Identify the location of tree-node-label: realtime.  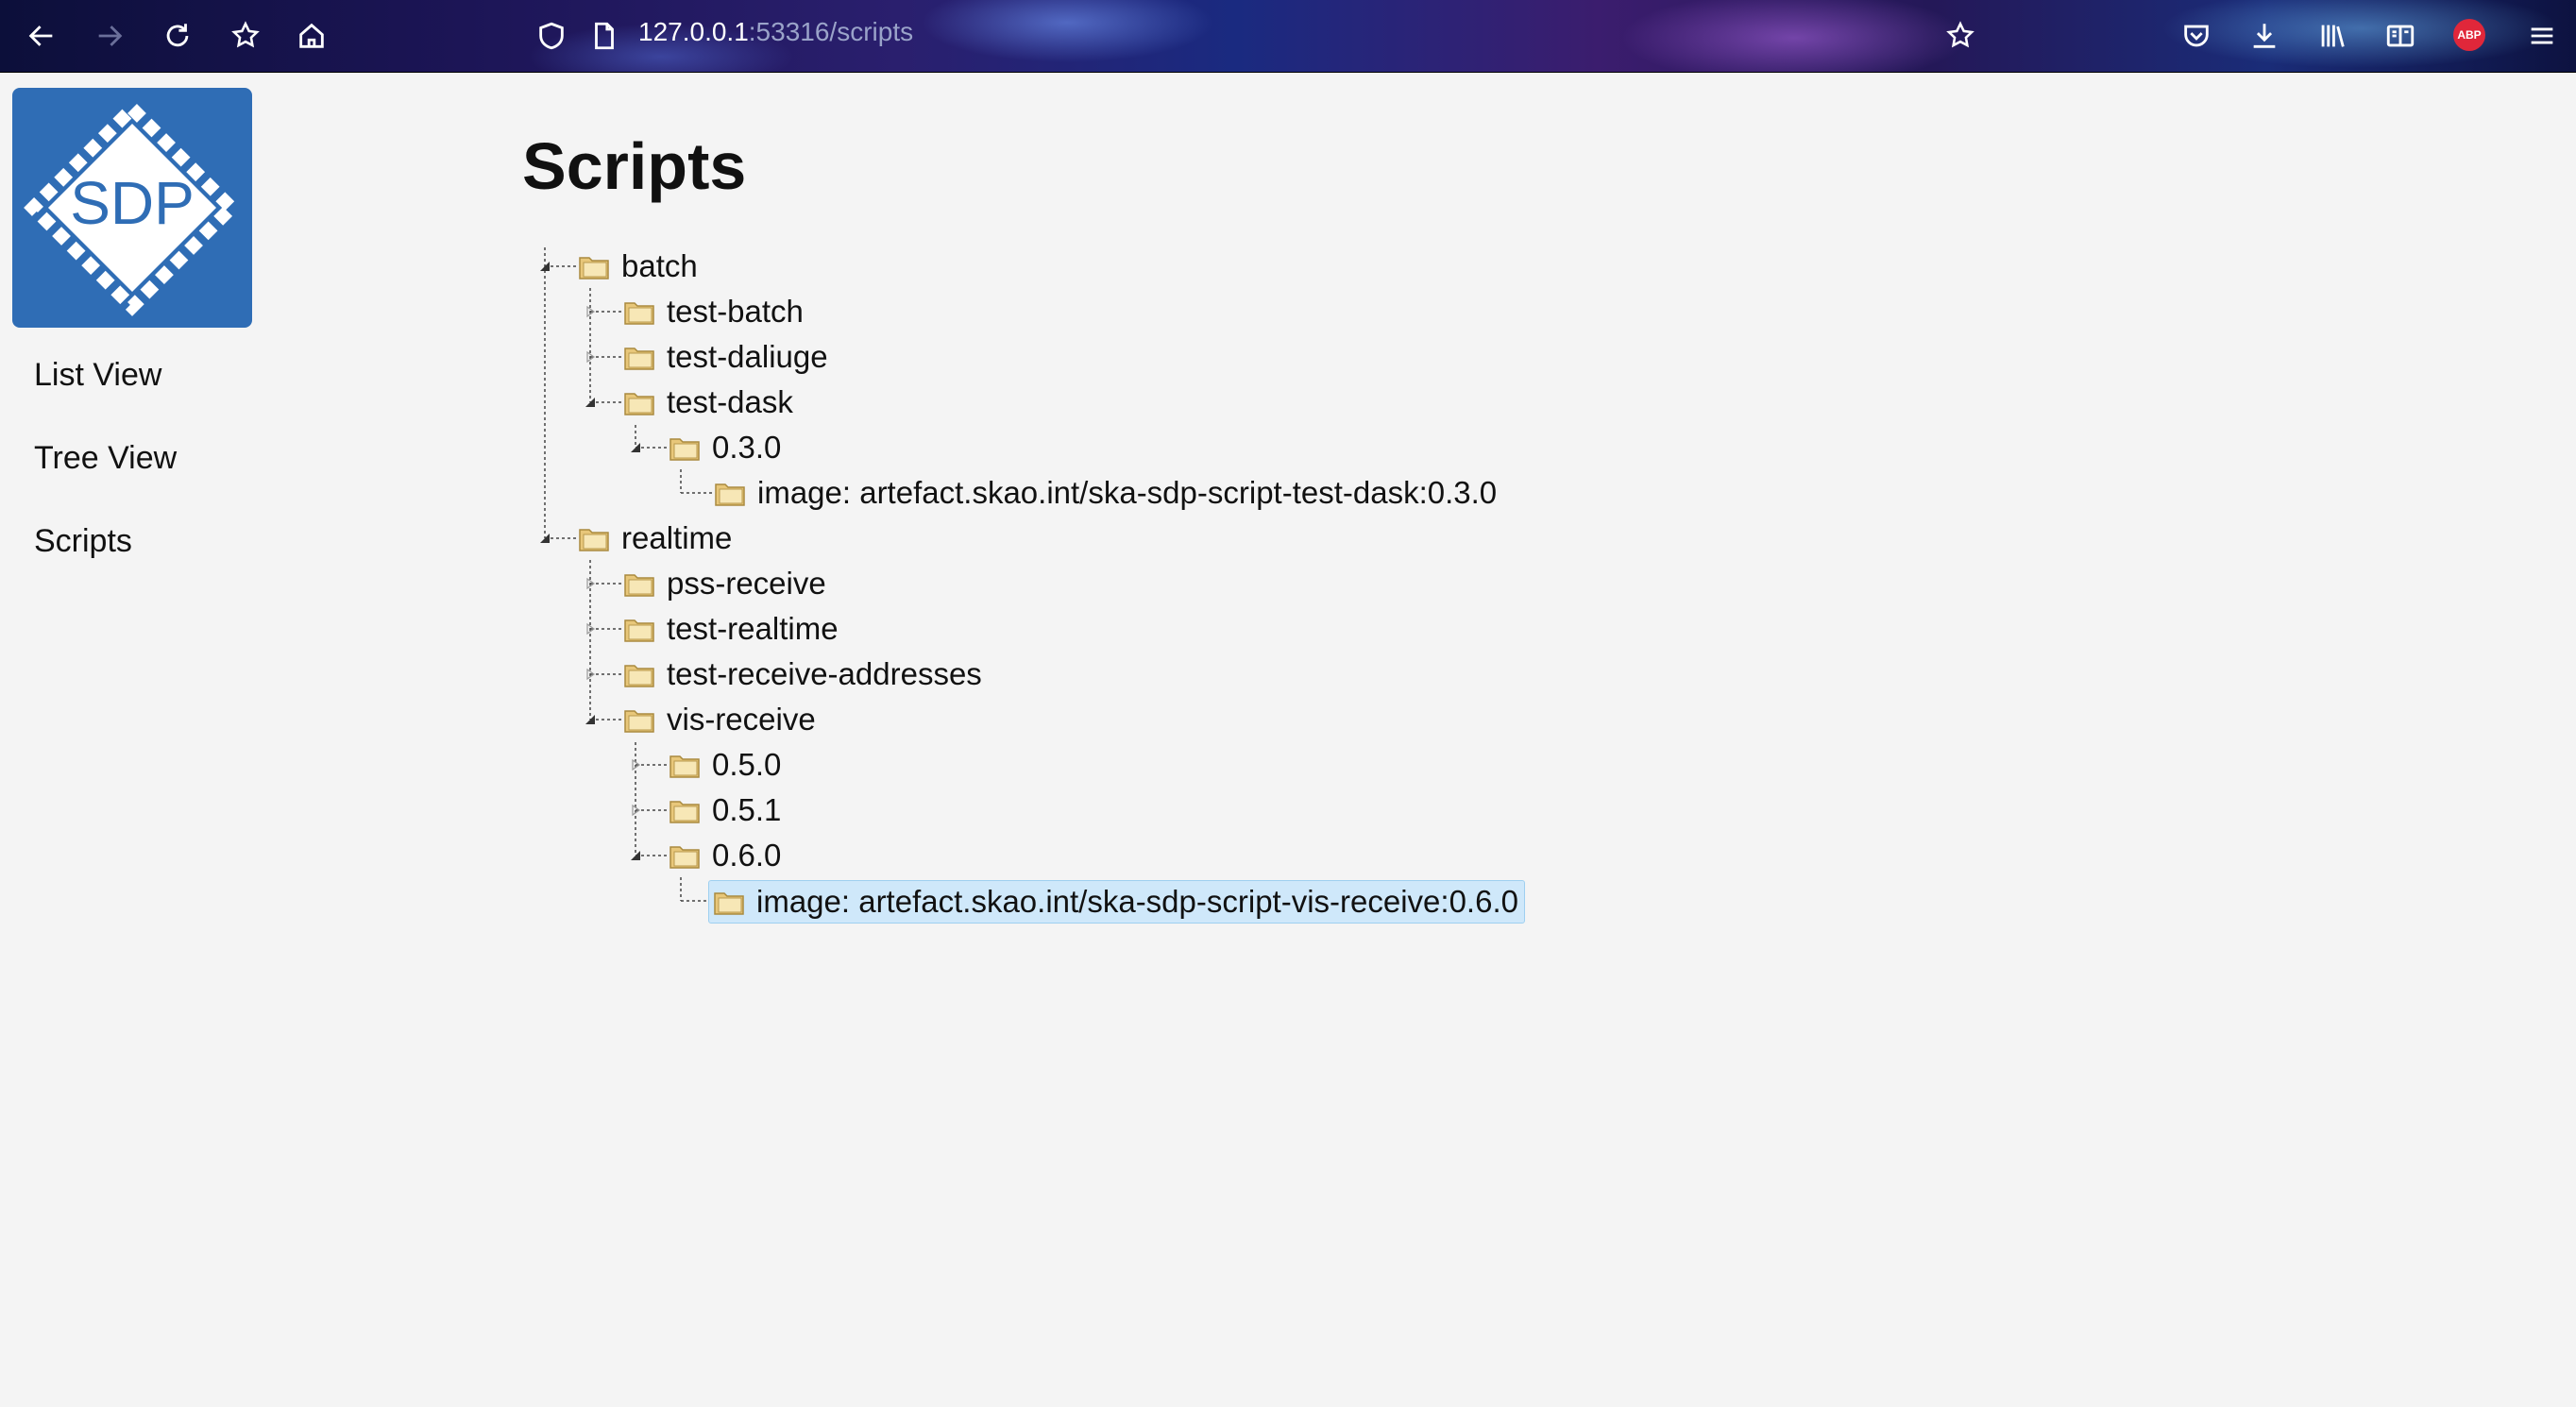
(677, 537).